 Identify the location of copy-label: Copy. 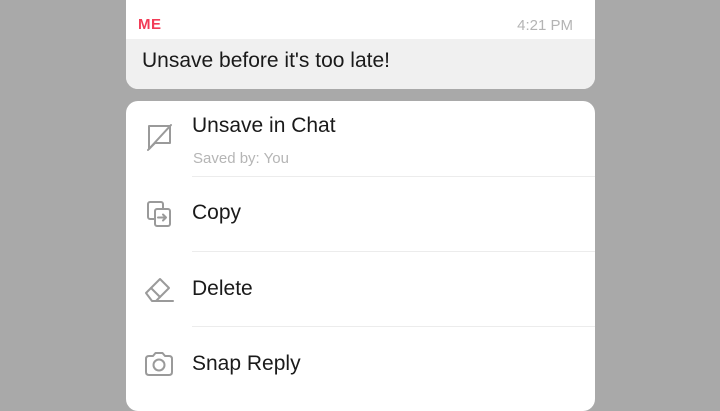
(217, 212).